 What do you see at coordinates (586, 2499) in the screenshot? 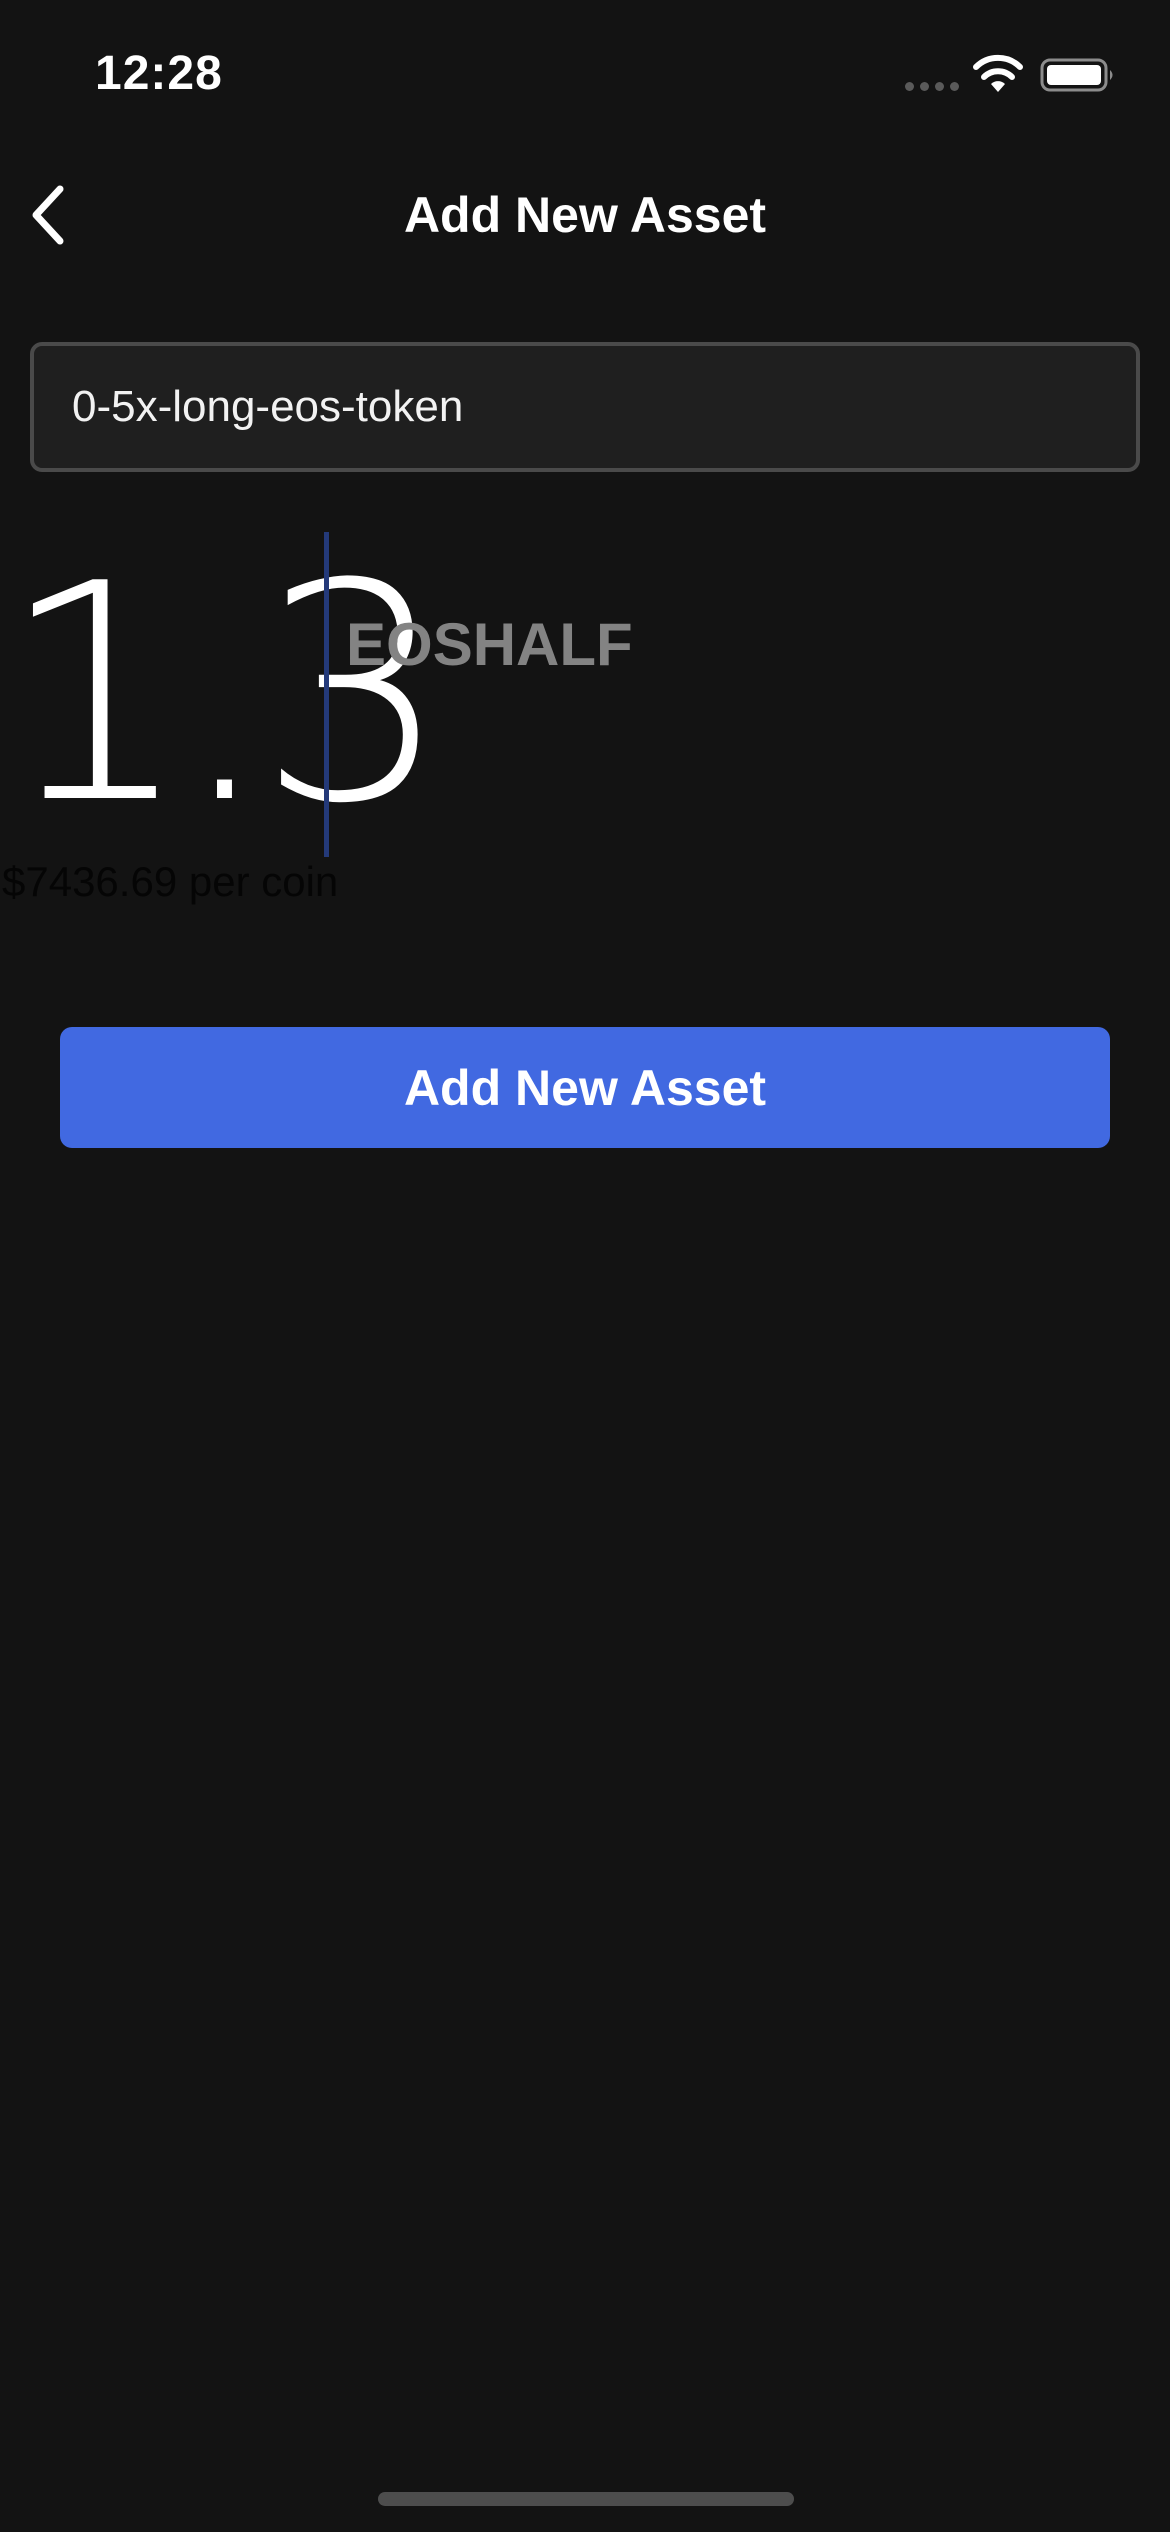
I see `home-indicator` at bounding box center [586, 2499].